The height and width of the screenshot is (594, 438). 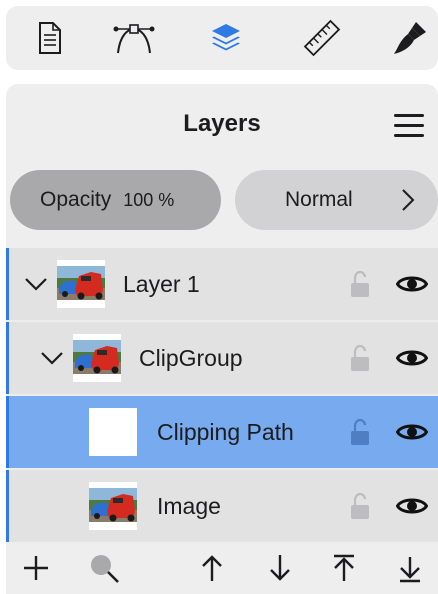 I want to click on chevron-right-icon, so click(x=408, y=200).